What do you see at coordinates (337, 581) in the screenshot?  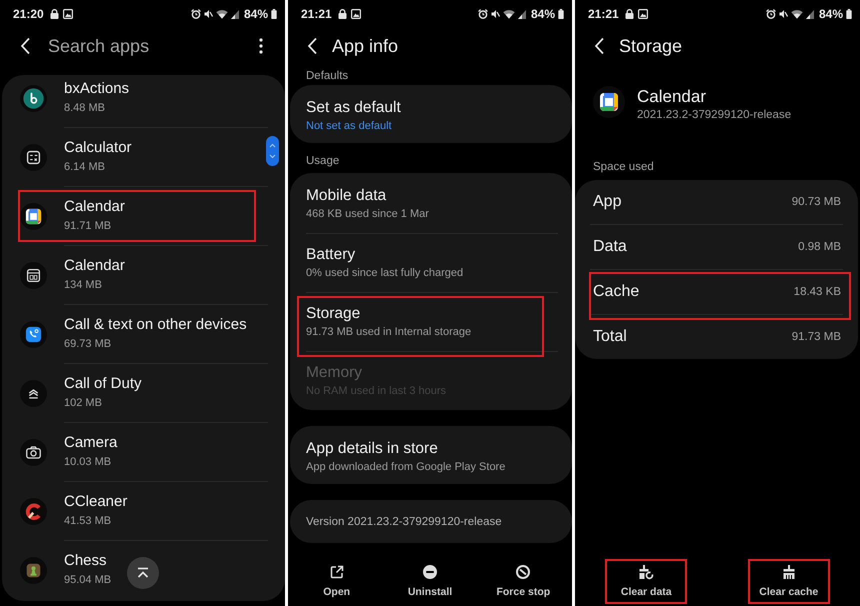 I see `action-button: Open` at bounding box center [337, 581].